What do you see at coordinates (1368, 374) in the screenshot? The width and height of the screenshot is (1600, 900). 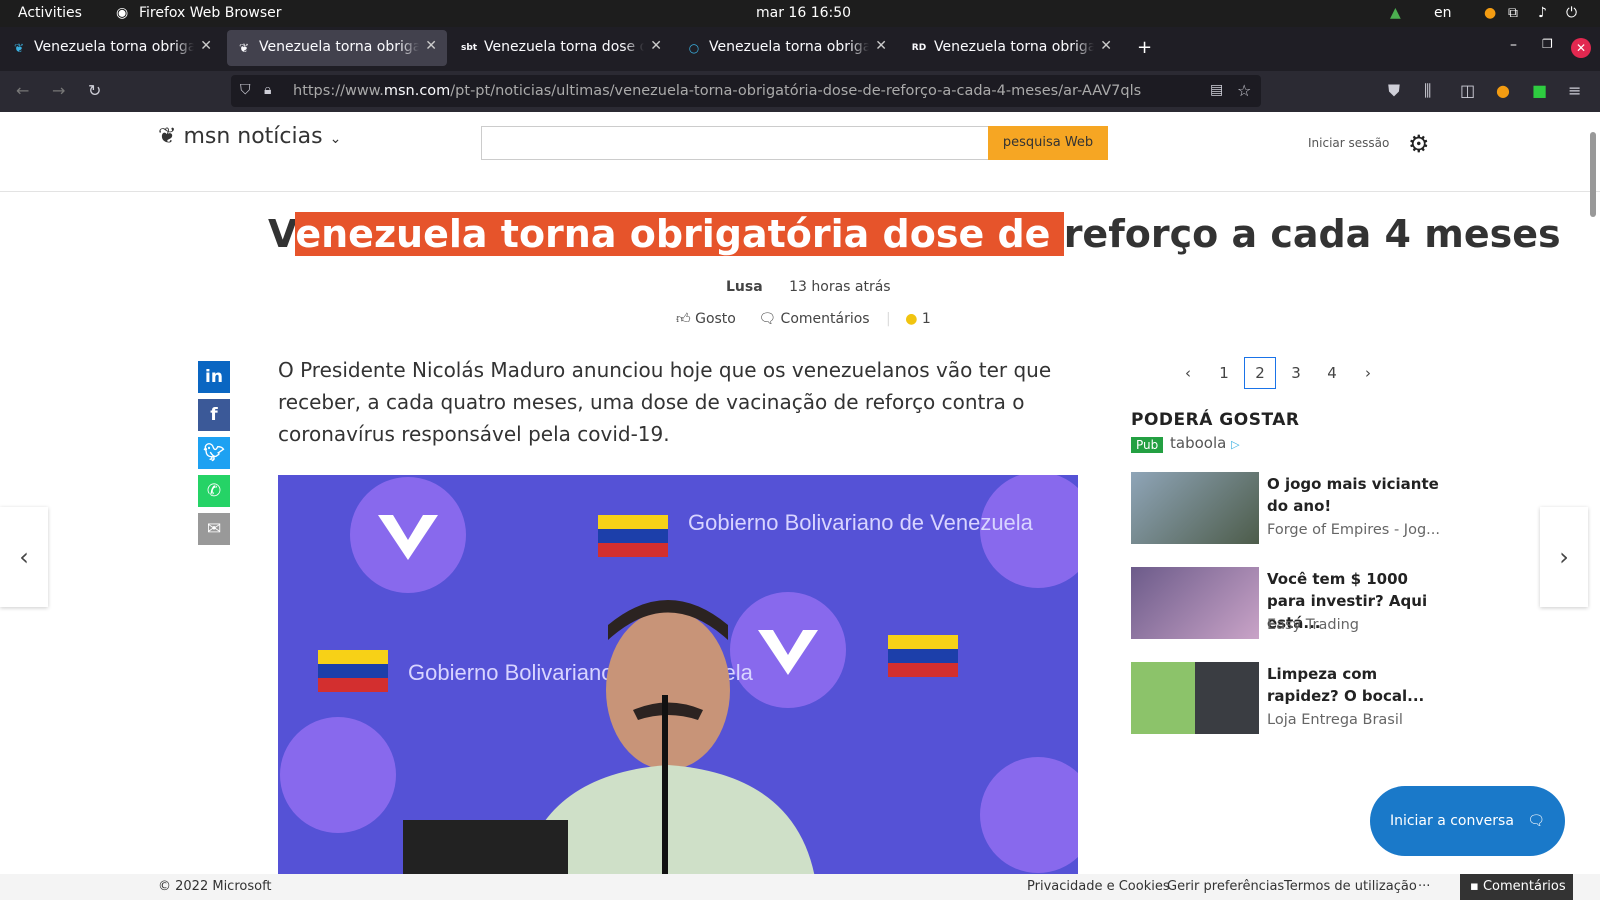 I see `chevron-right-icon: ›` at bounding box center [1368, 374].